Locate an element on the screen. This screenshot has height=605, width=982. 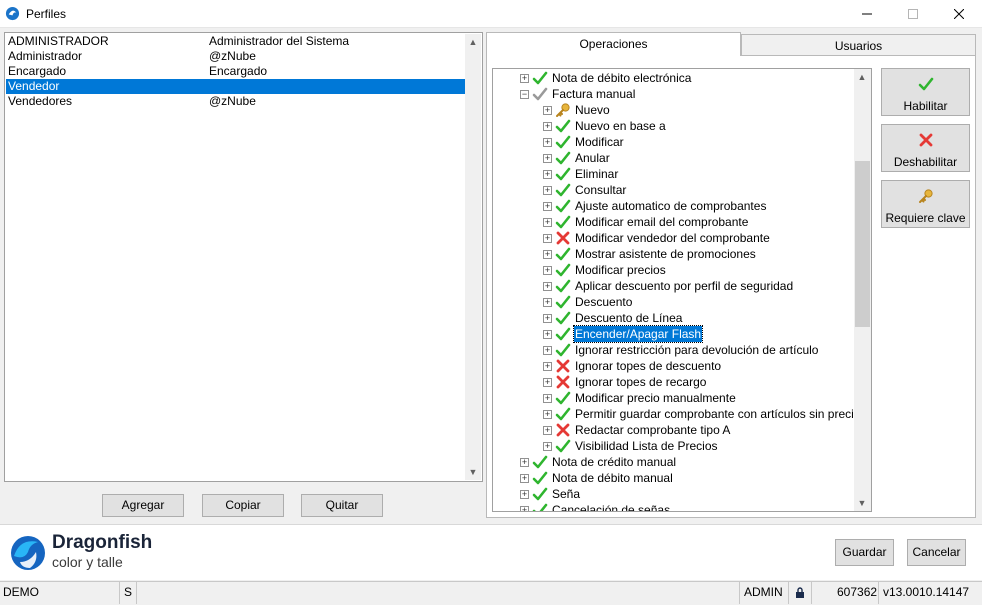
tree-node: + Consultar is located at coordinates (699, 190).